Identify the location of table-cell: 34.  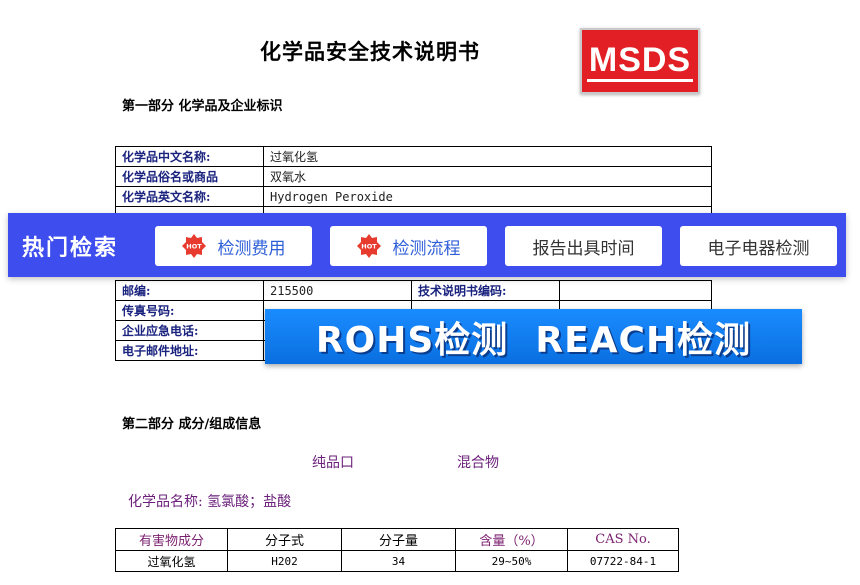
(398, 561).